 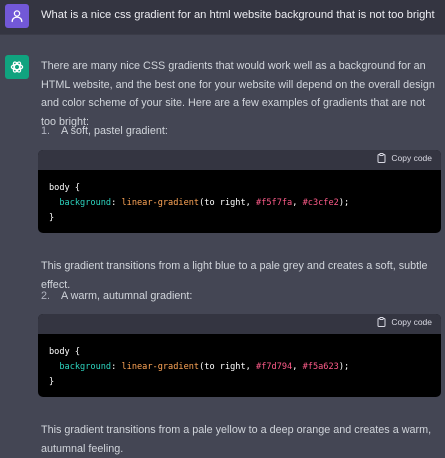 What do you see at coordinates (274, 203) in the screenshot?
I see `css-color-value: #f5f7fa` at bounding box center [274, 203].